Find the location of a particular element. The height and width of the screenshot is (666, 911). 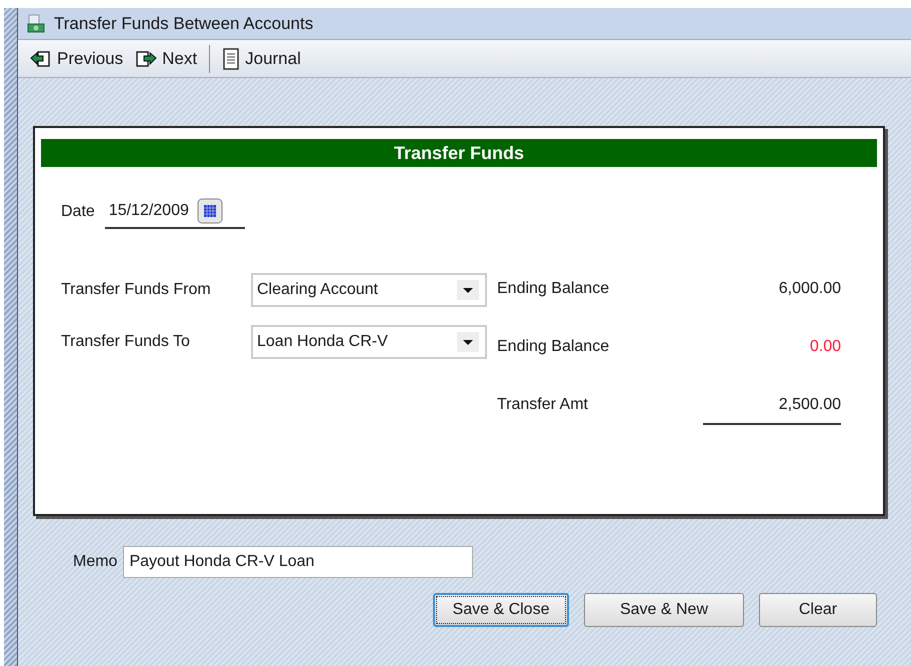

field-label: Transfer Funds From is located at coordinates (136, 290).